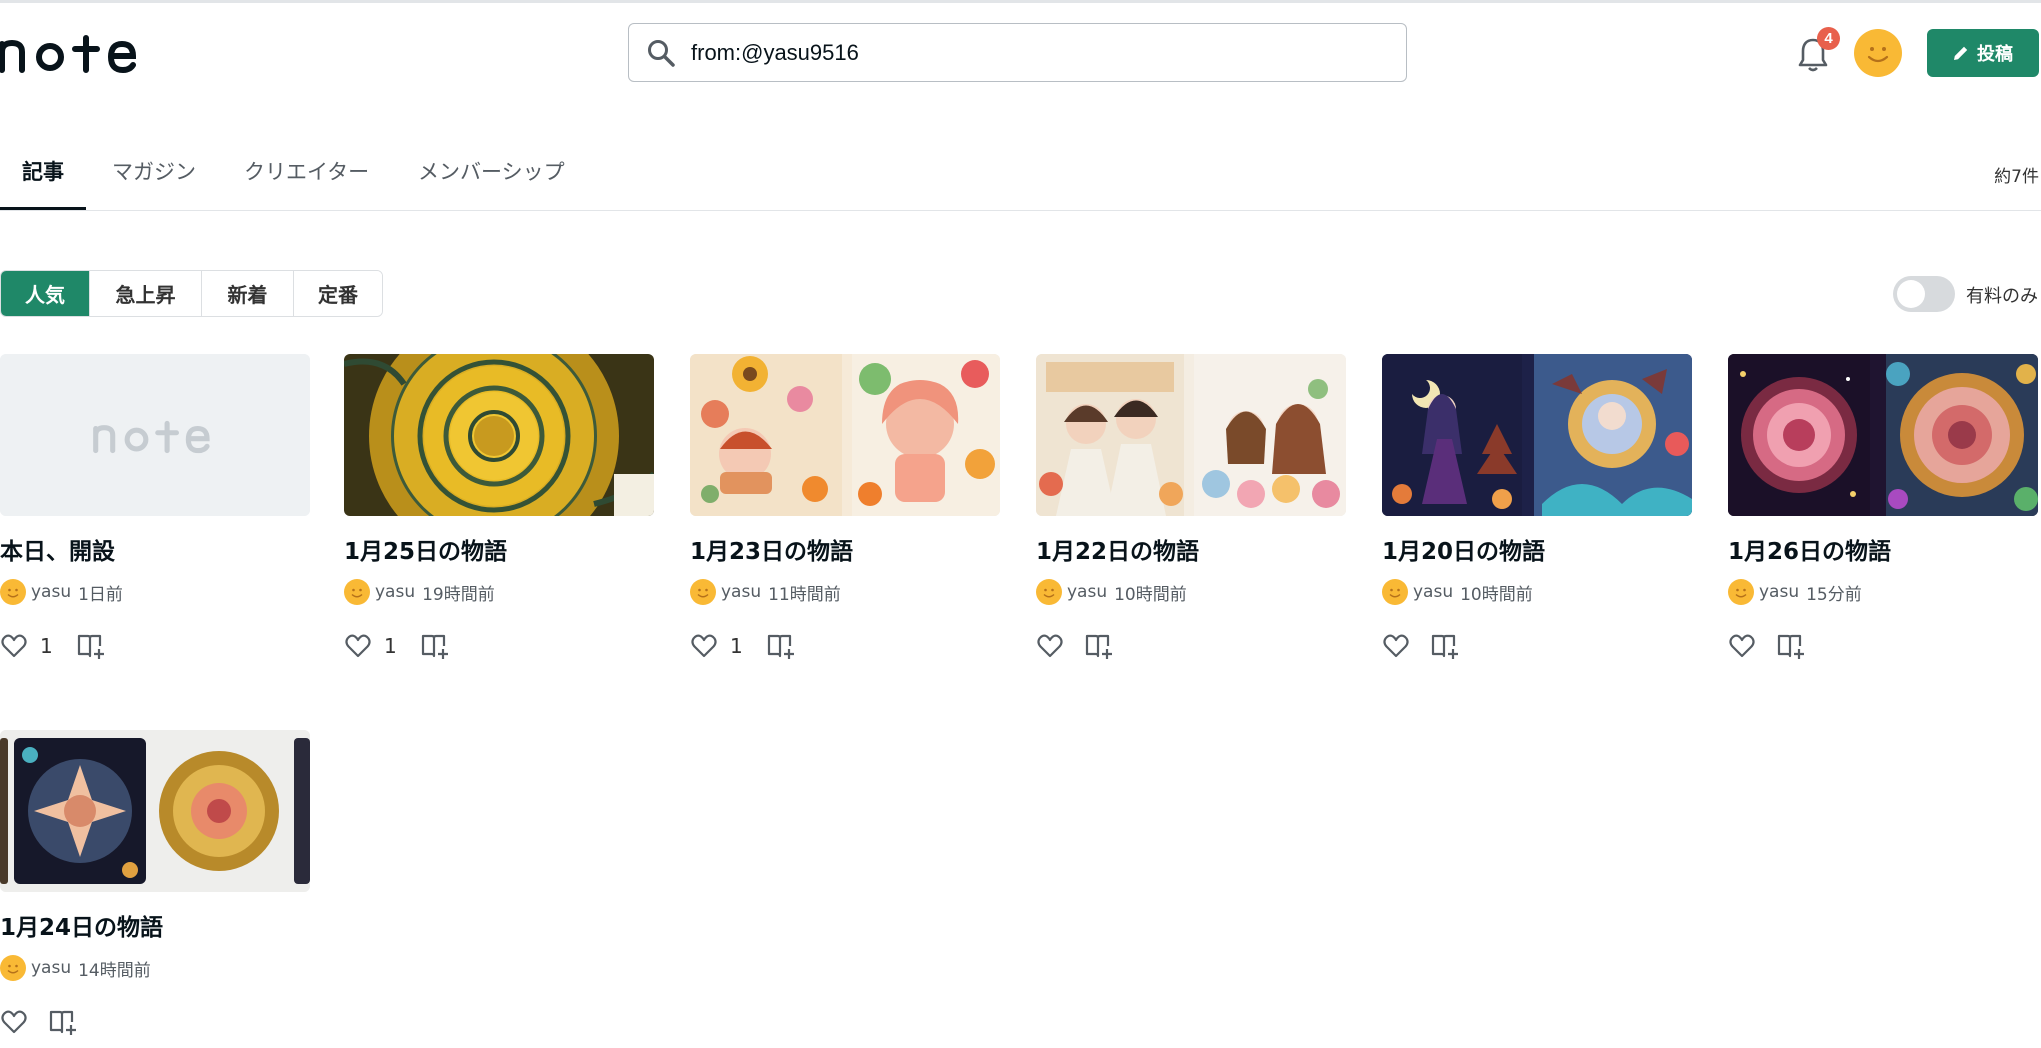 The height and width of the screenshot is (1048, 2041). Describe the element at coordinates (1834, 594) in the screenshot. I see `post-time: 15分前` at that location.